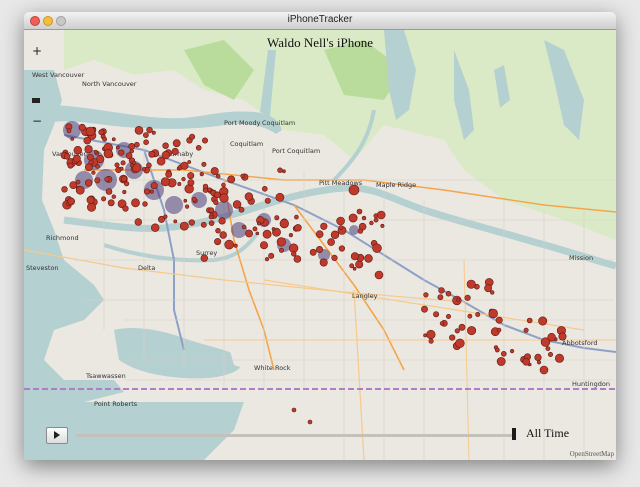 Image resolution: width=640 pixels, height=487 pixels. What do you see at coordinates (591, 454) in the screenshot?
I see `map-attribution: OpenStreetMap` at bounding box center [591, 454].